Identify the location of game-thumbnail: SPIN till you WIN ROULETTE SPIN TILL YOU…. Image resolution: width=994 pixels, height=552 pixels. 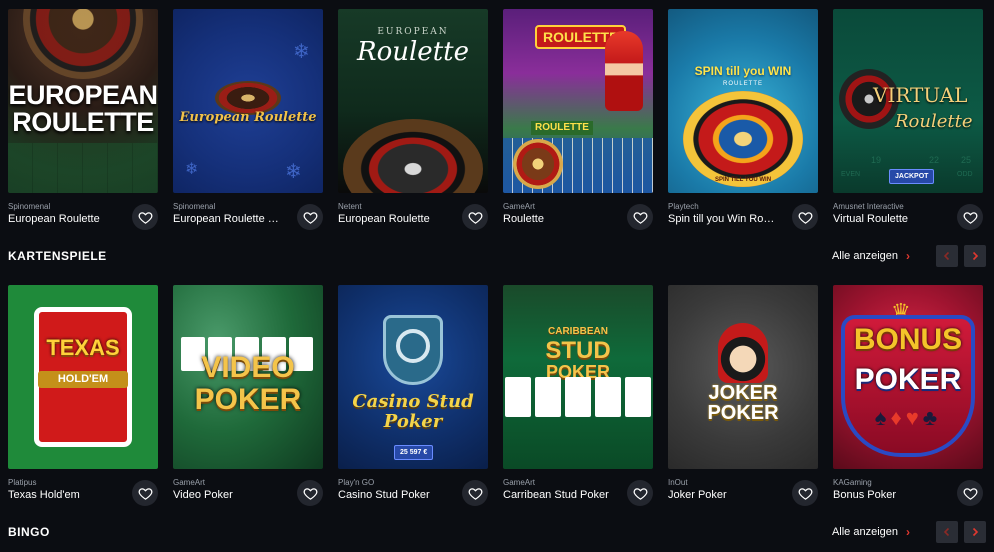
(743, 101).